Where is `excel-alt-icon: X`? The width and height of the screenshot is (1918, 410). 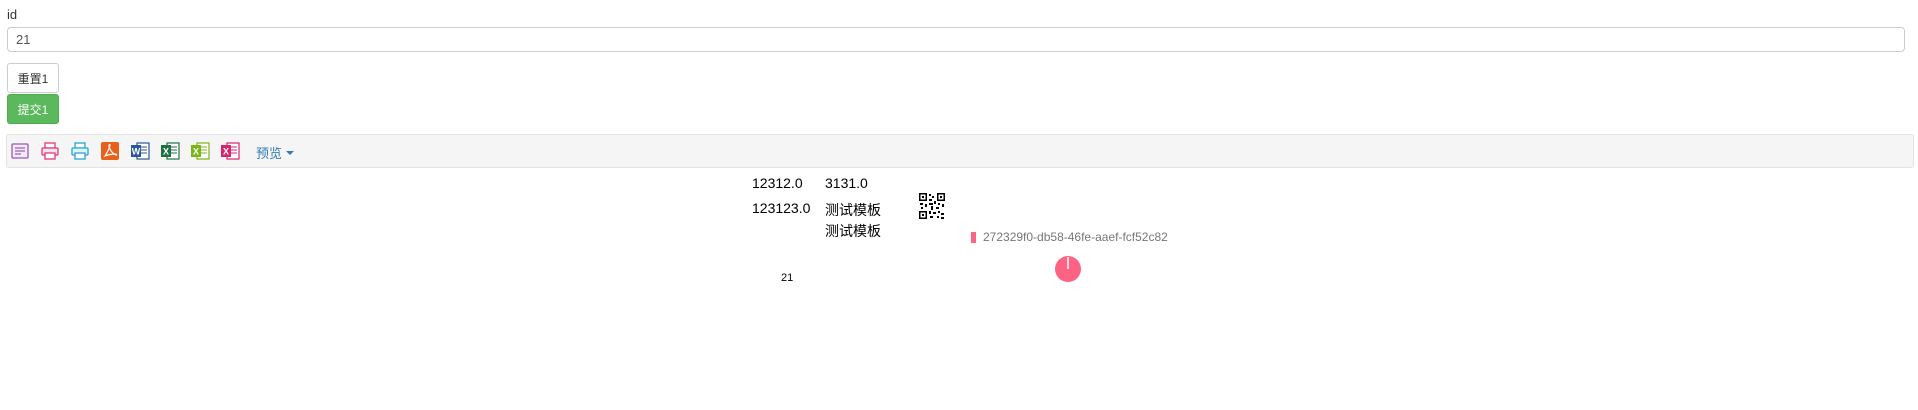 excel-alt-icon: X is located at coordinates (200, 151).